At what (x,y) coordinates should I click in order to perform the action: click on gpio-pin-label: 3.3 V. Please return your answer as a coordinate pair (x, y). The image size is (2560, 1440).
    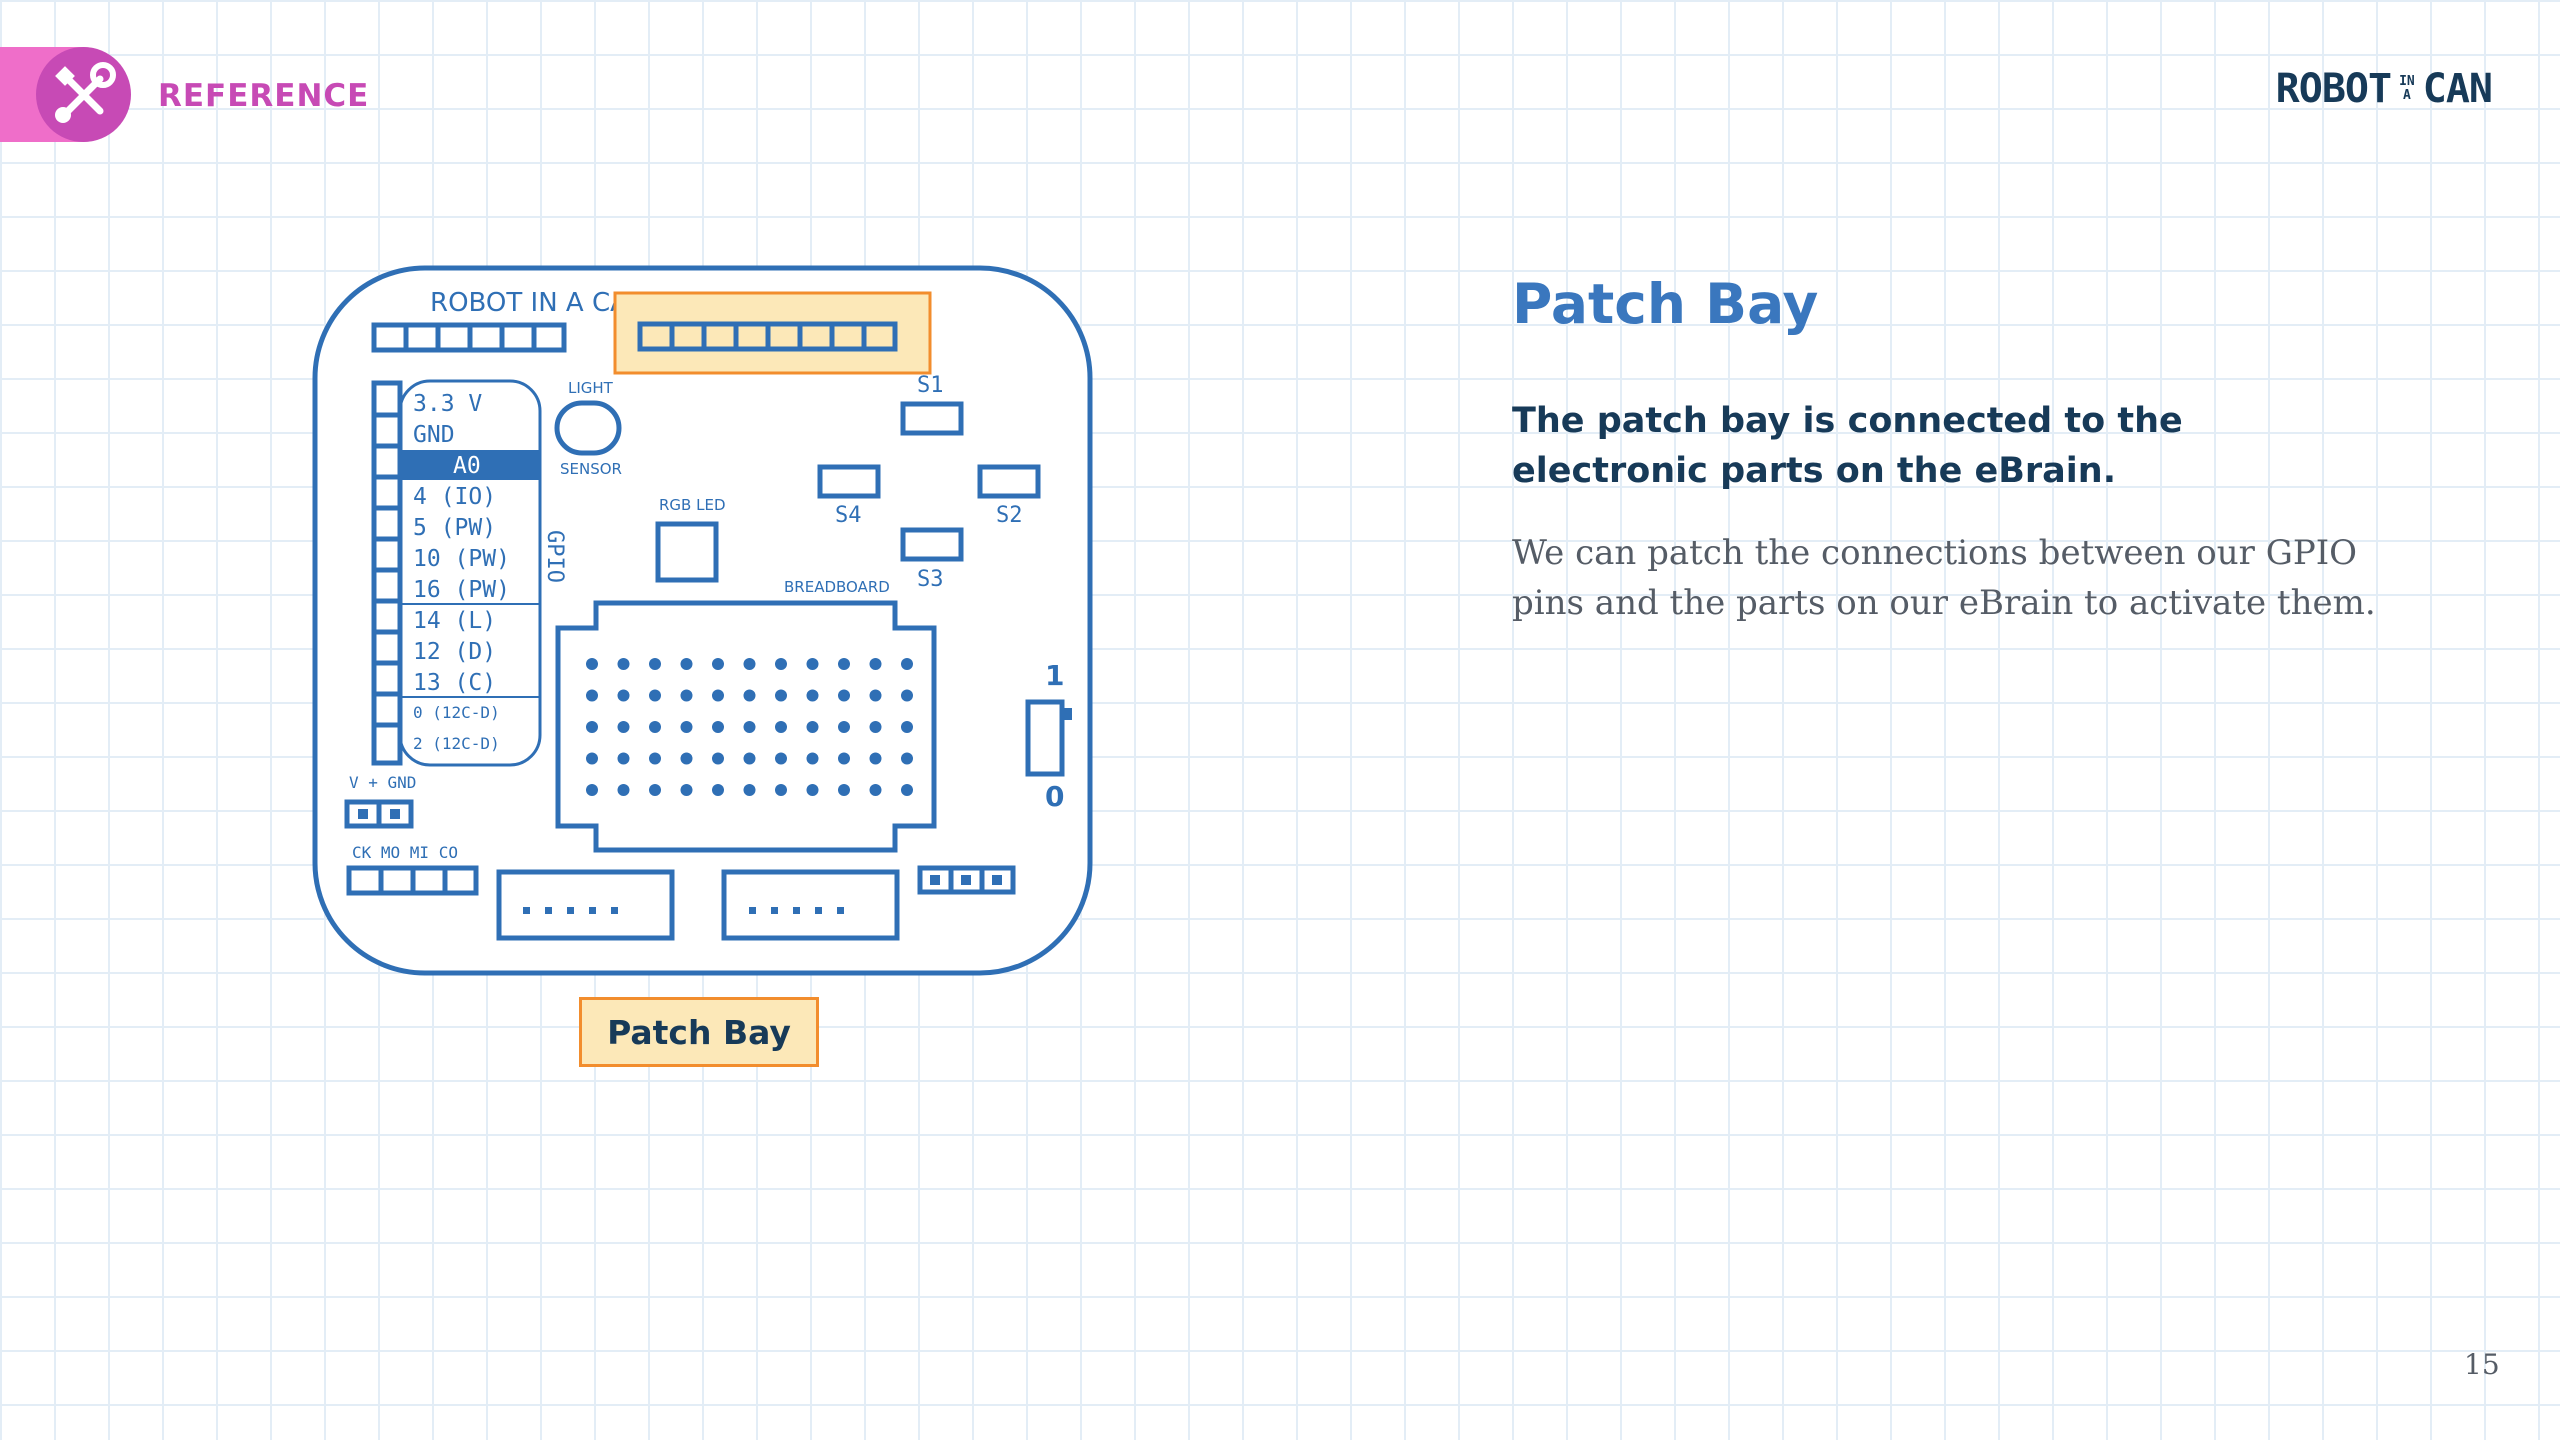
    Looking at the image, I should click on (447, 404).